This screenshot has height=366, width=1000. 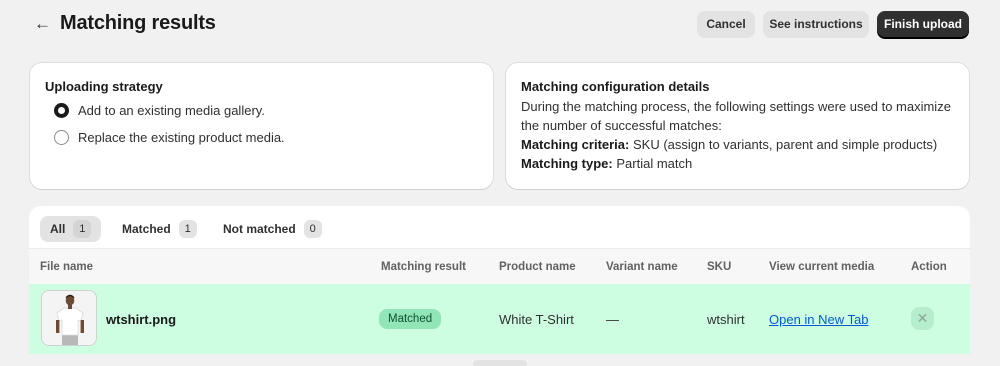 I want to click on tshirt-model-image, so click(x=69, y=318).